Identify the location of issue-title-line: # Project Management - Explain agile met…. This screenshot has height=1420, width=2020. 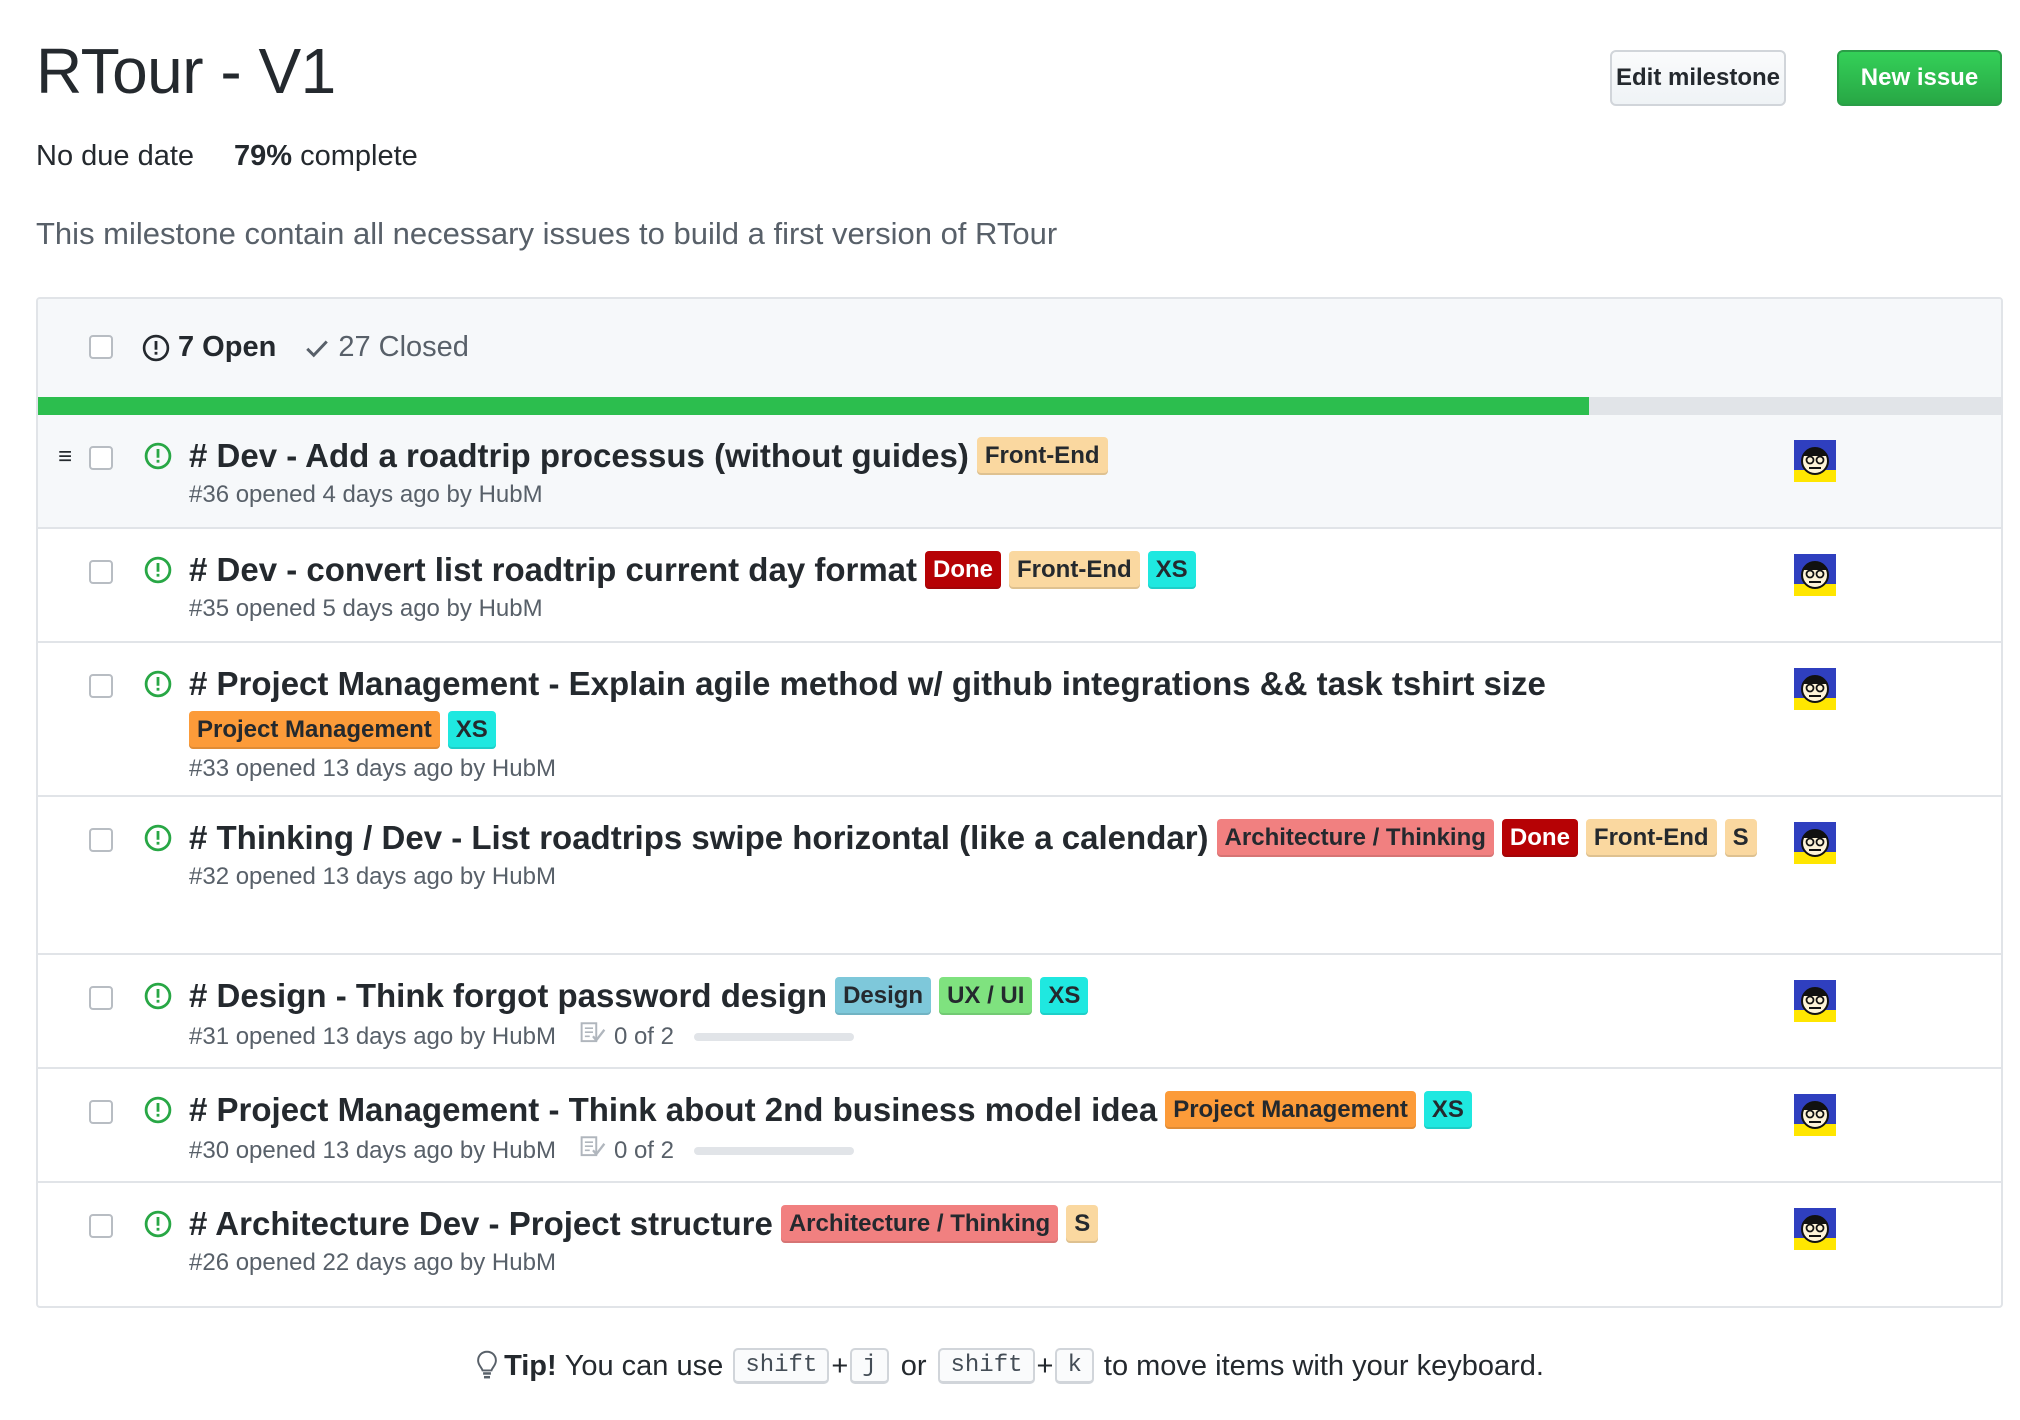
(995, 707).